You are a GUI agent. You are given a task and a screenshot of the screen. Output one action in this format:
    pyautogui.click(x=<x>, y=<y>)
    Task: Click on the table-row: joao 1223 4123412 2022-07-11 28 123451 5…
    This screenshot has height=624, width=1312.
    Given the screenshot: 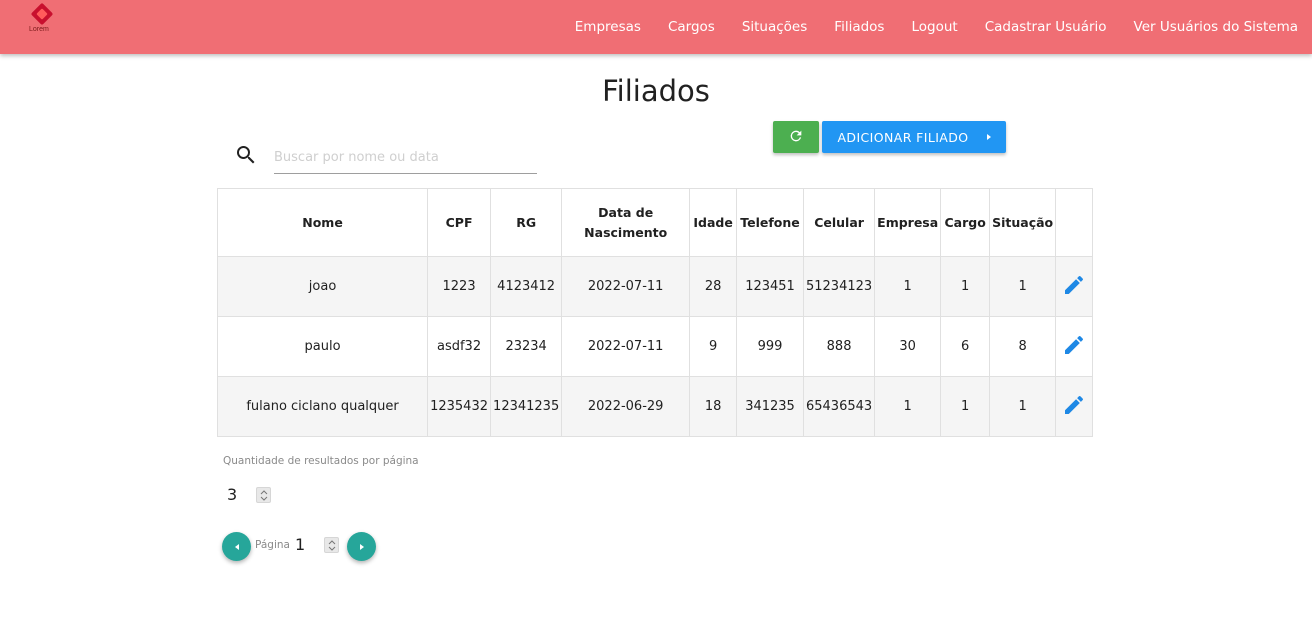 What is the action you would take?
    pyautogui.click(x=654, y=286)
    